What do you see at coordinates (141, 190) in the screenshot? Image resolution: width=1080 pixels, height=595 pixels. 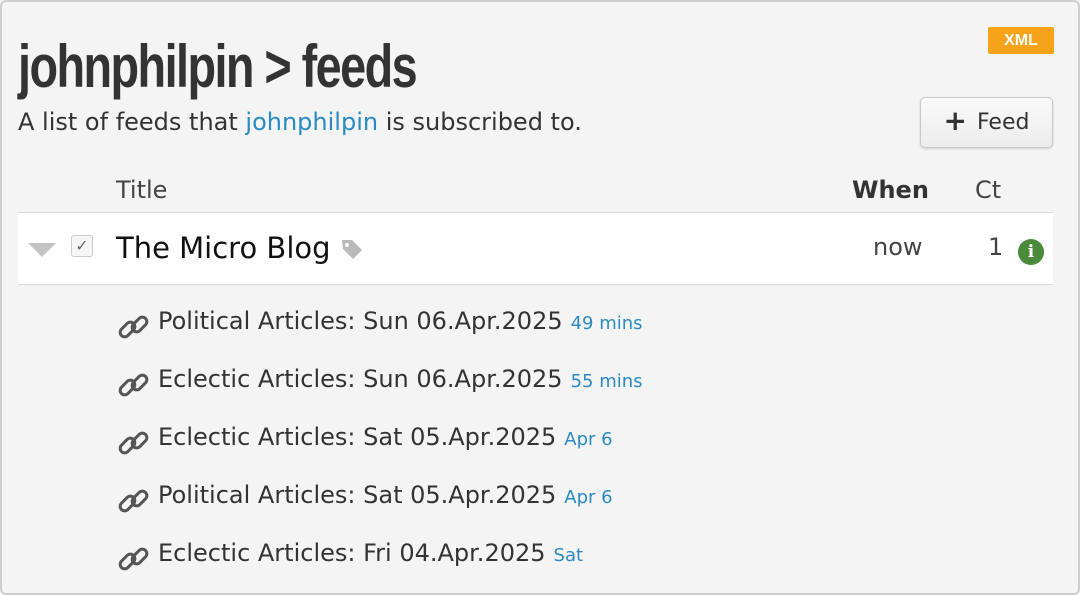 I see `column-header-title: Title` at bounding box center [141, 190].